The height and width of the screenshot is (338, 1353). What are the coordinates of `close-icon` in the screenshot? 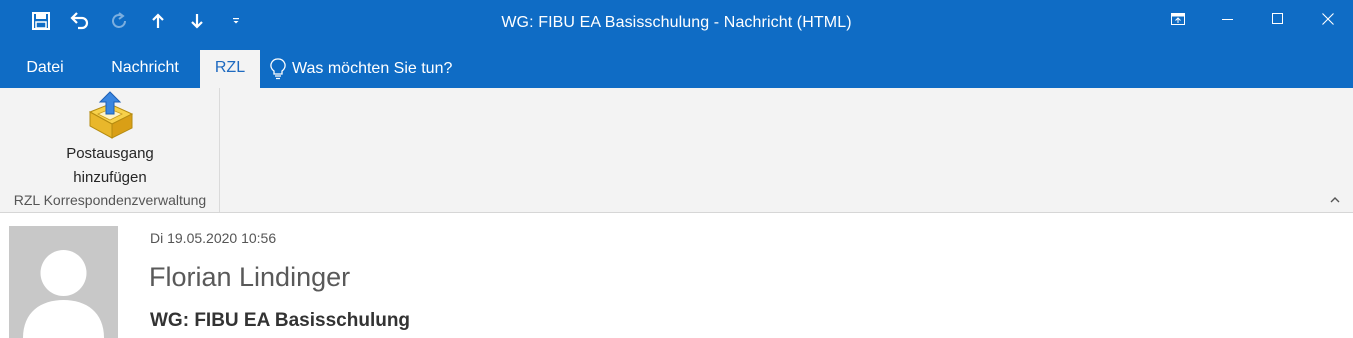 It's located at (1328, 19).